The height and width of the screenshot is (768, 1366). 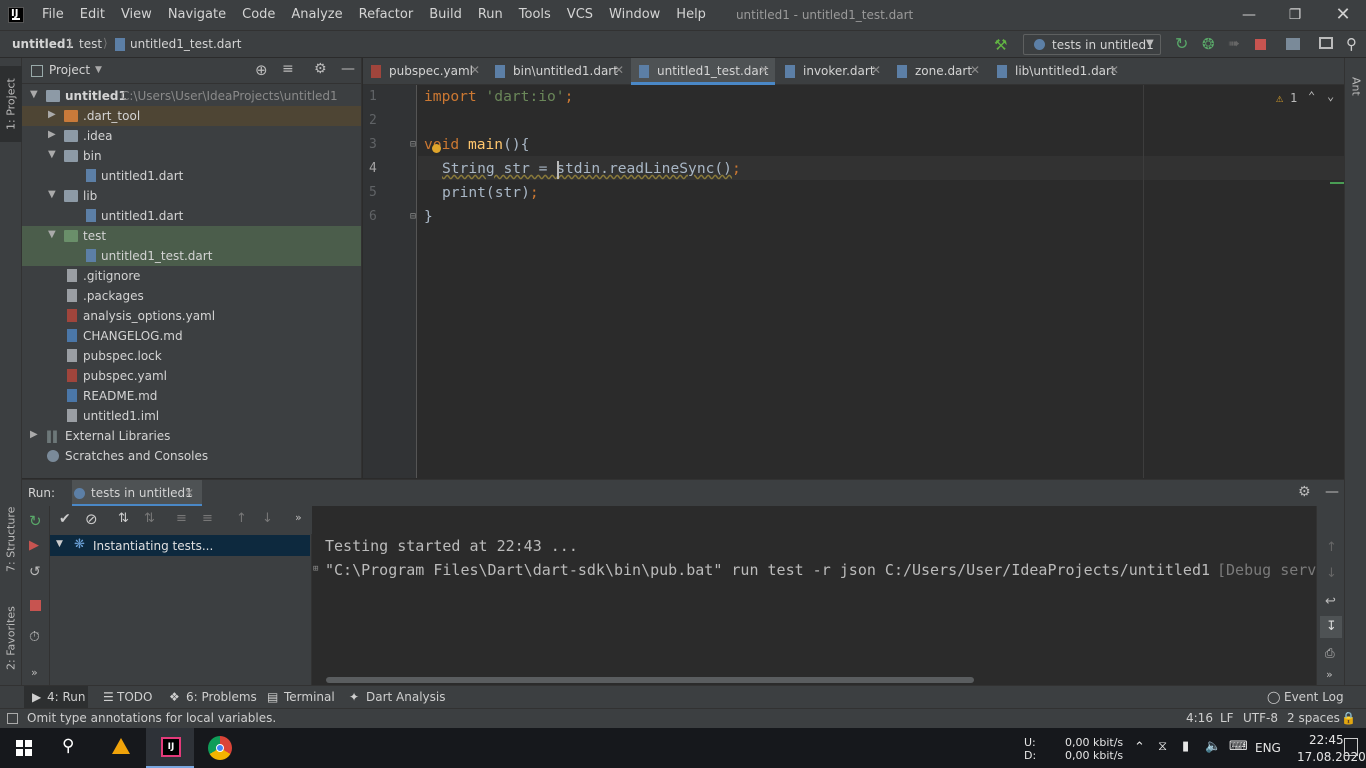 I want to click on collapse-all-icon: ≡, so click(x=288, y=69).